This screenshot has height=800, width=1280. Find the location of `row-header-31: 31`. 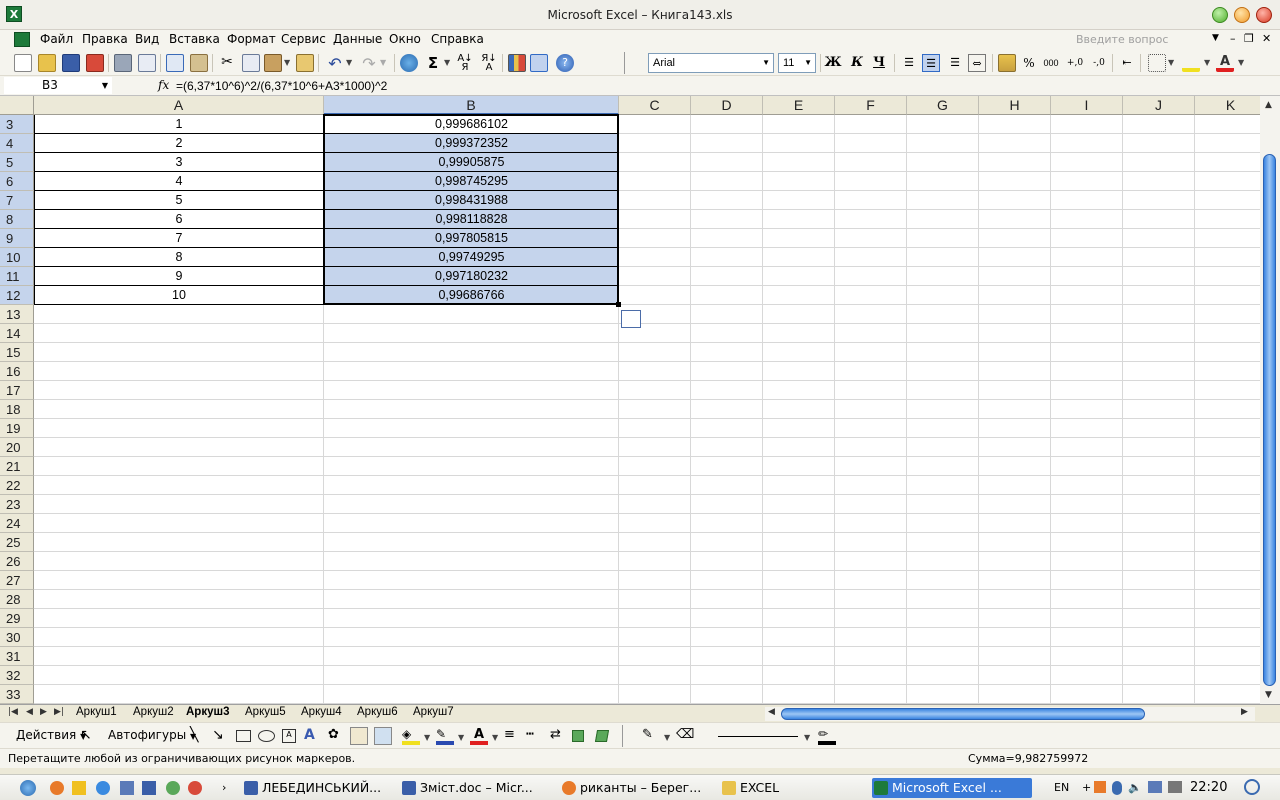

row-header-31: 31 is located at coordinates (17, 656).